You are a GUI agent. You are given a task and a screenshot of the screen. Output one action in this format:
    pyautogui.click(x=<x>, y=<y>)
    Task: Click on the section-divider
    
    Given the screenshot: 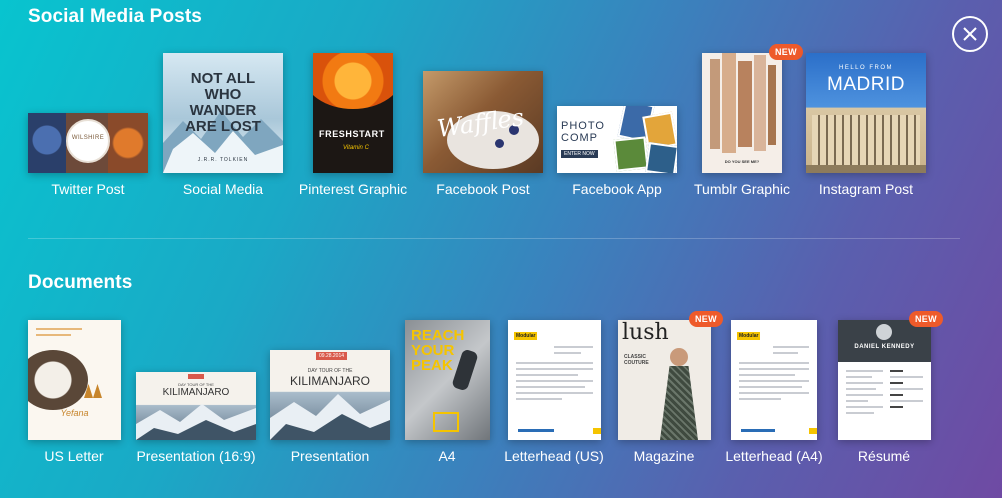 What is the action you would take?
    pyautogui.click(x=494, y=238)
    